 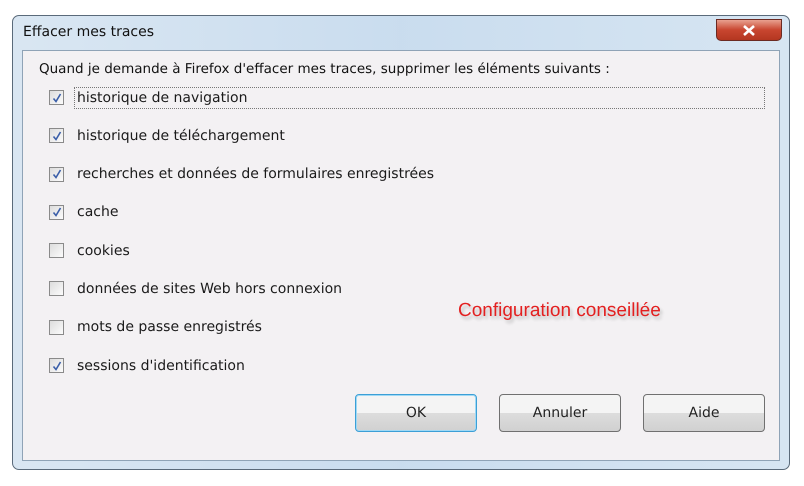 I want to click on checkbox-label: historique de téléchargement, so click(x=181, y=135).